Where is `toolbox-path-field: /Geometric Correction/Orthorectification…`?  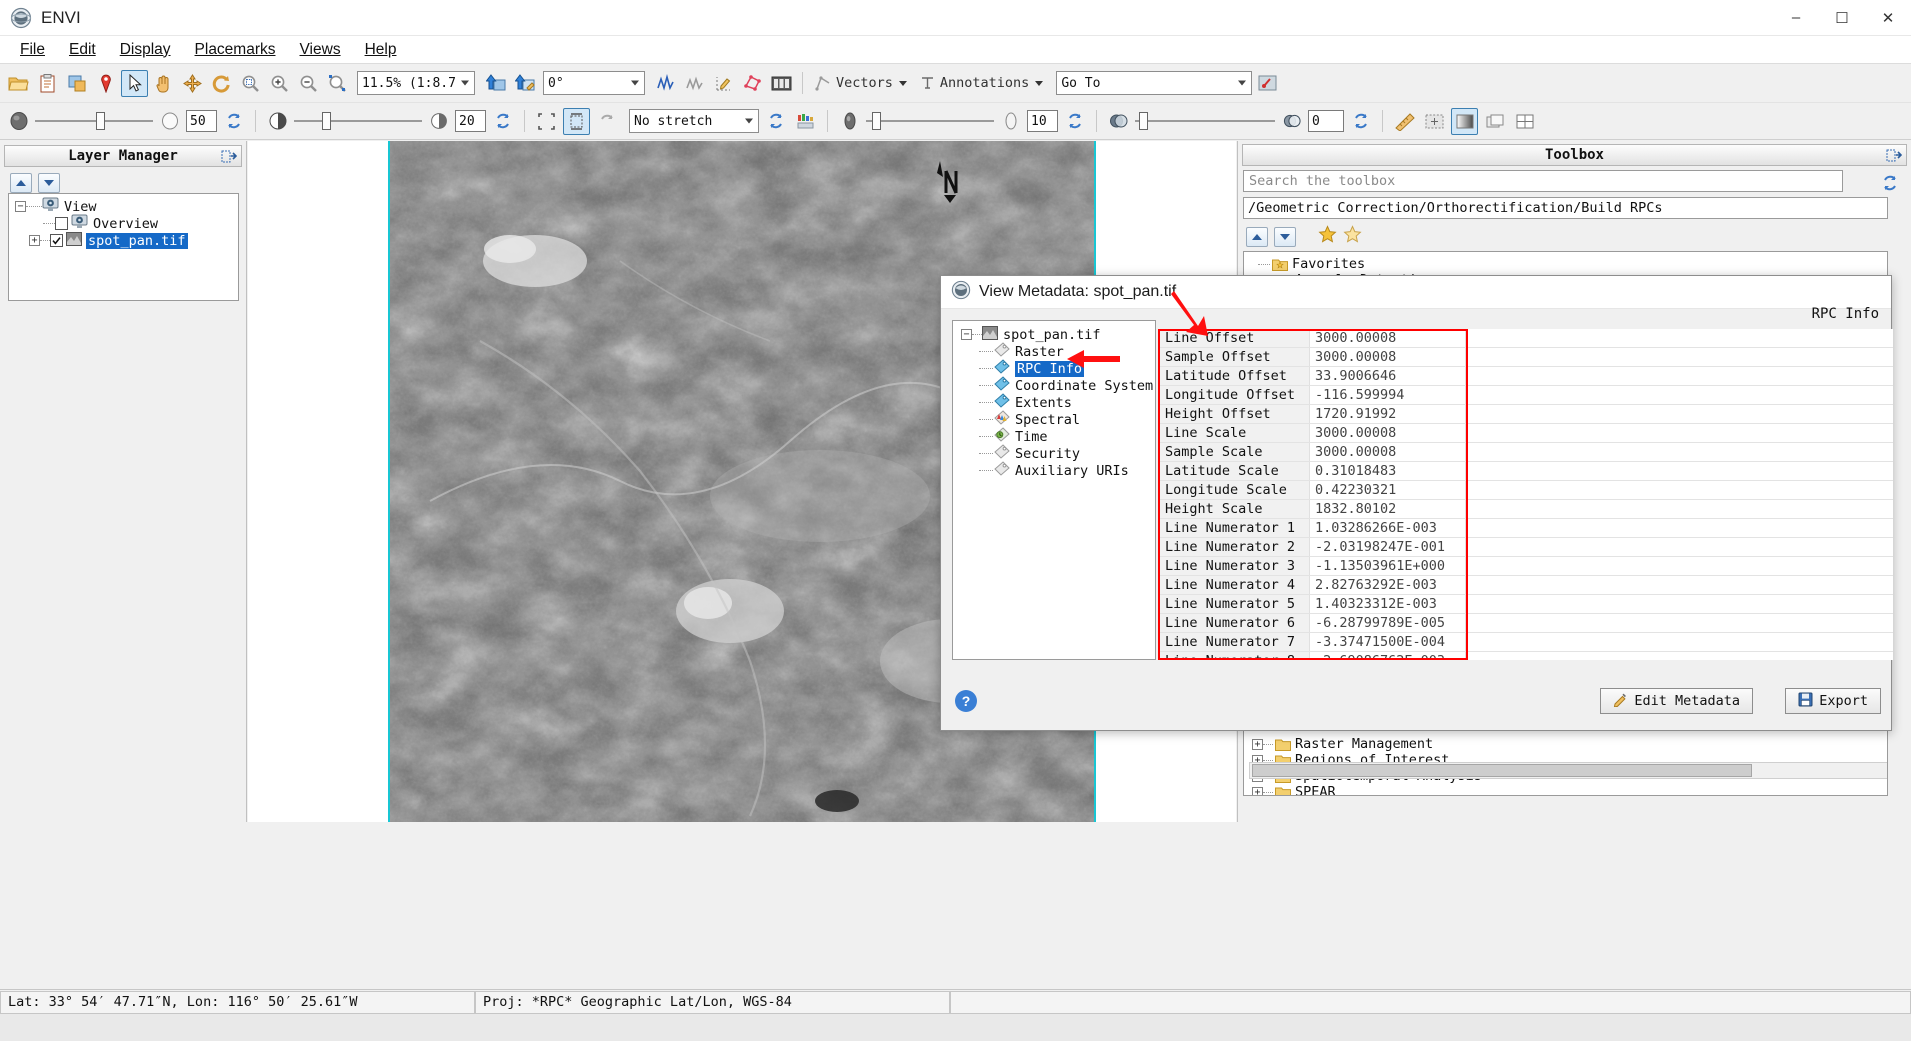 toolbox-path-field: /Geometric Correction/Orthorectification… is located at coordinates (1565, 208).